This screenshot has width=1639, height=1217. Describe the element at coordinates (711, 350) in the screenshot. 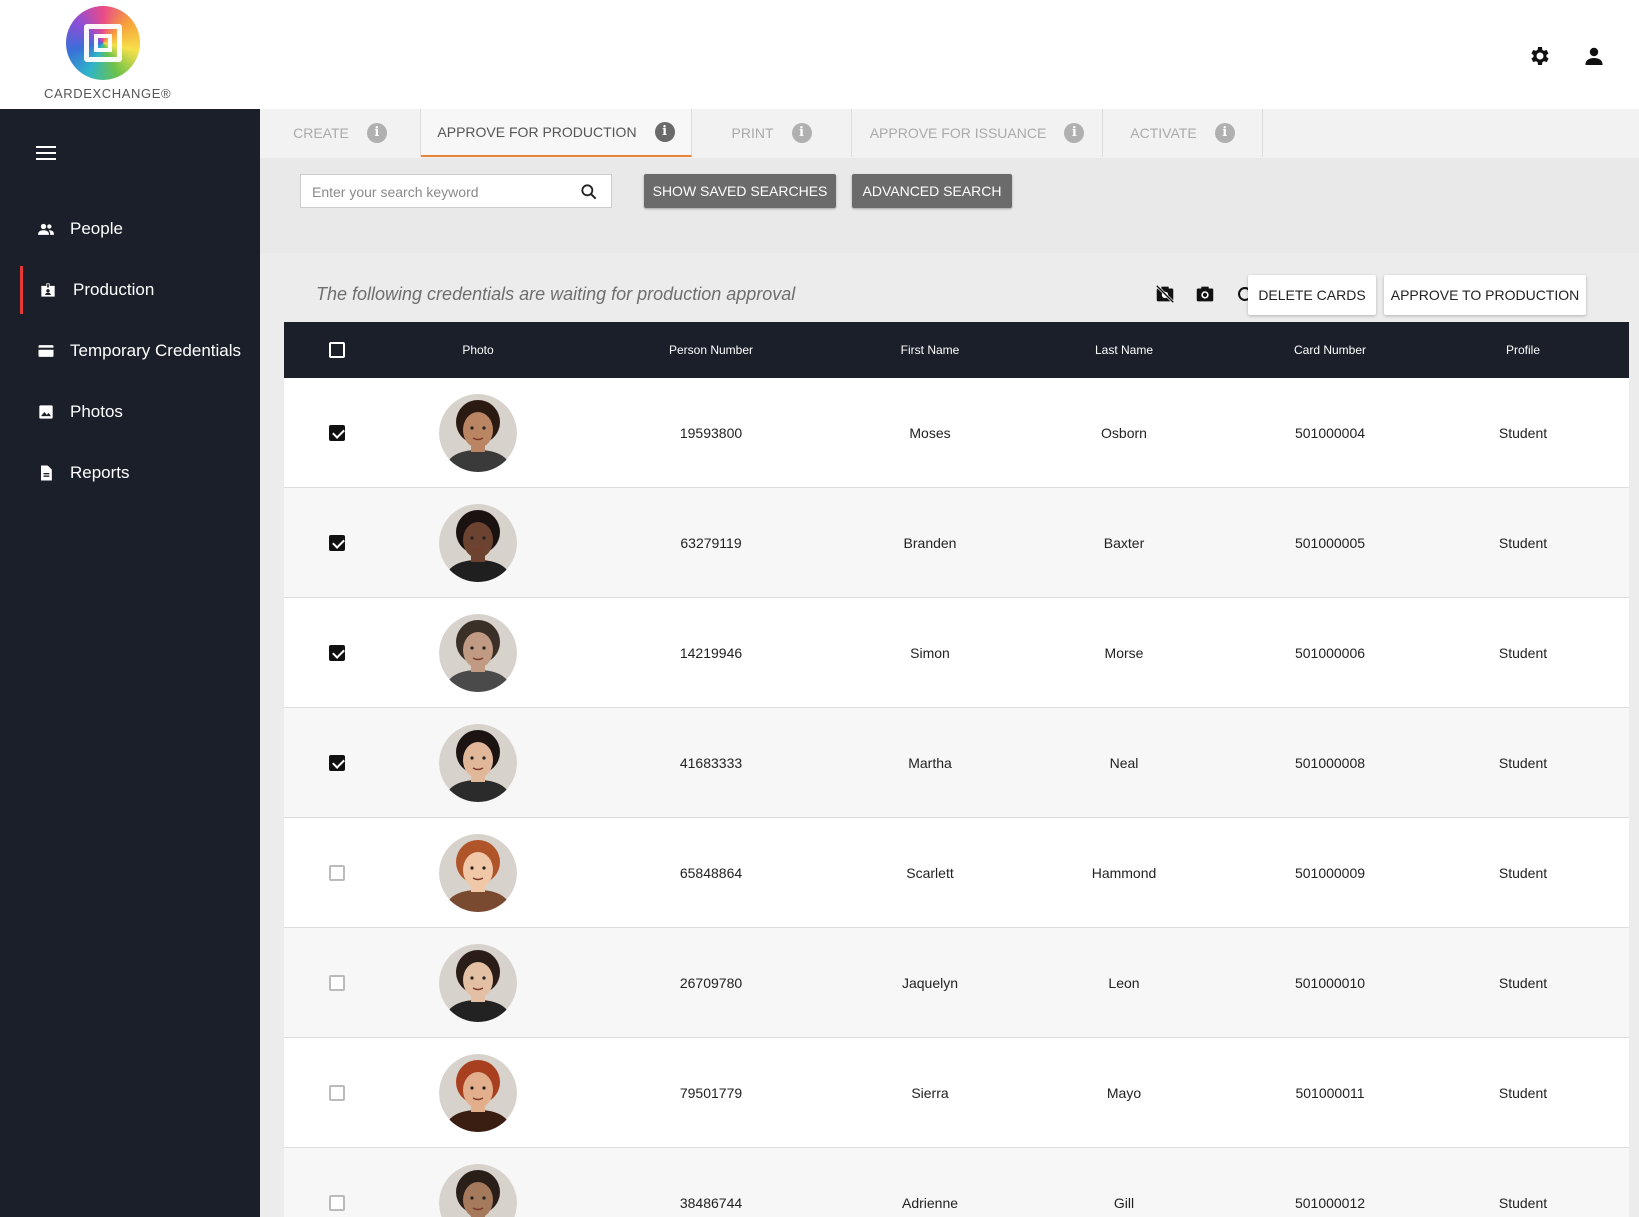

I see `column-header-person-number: Person Number` at that location.